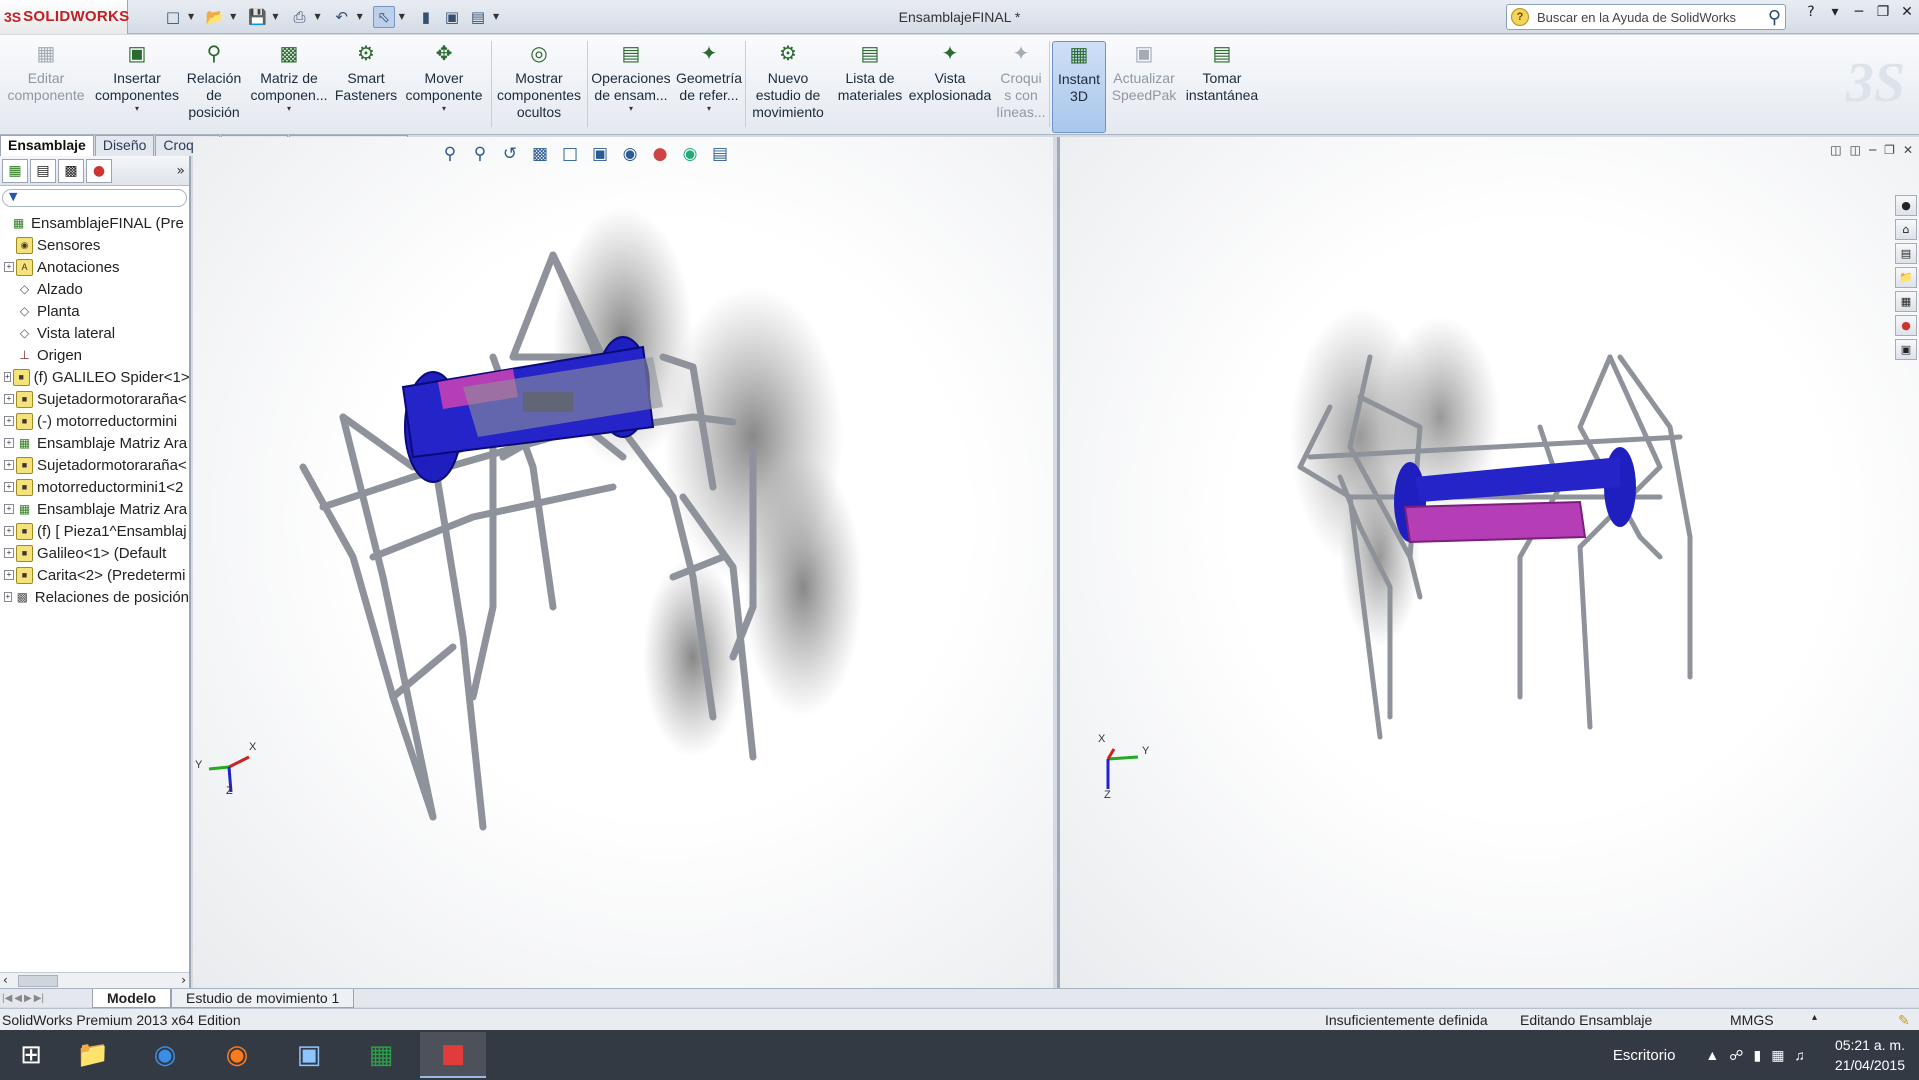  What do you see at coordinates (137, 87) in the screenshot?
I see `ribbon-insertar-button: ▣ Insertar componentes ▾` at bounding box center [137, 87].